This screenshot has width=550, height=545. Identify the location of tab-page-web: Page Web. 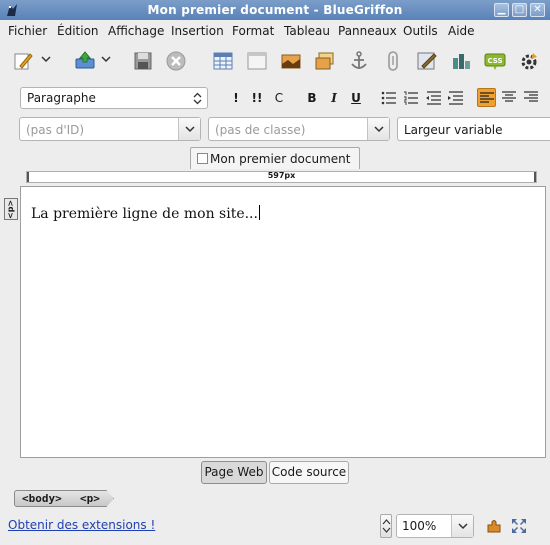
(234, 472).